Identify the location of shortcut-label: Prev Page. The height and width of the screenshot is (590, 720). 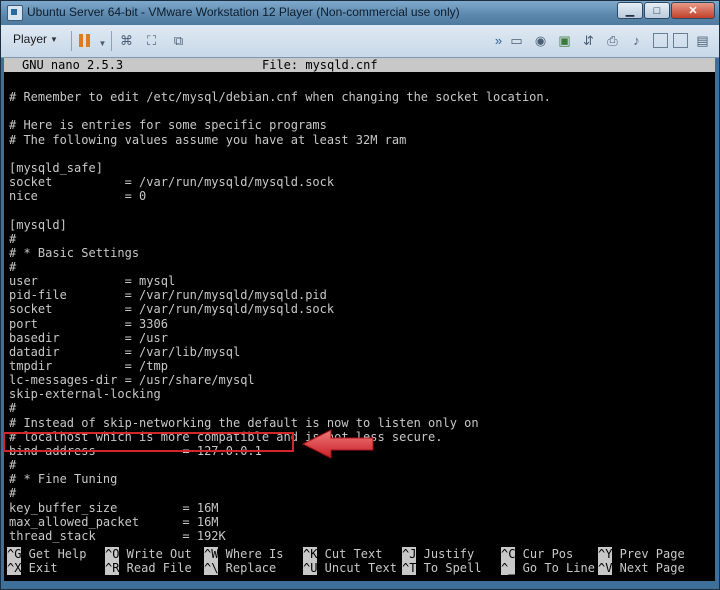
(648, 554).